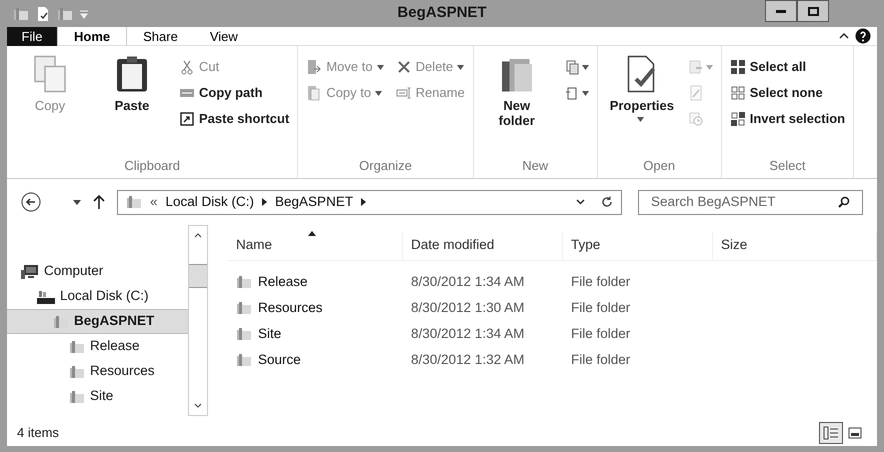  Describe the element at coordinates (468, 359) in the screenshot. I see `table-cell-text: 8/30/2012 1:32 AM` at that location.